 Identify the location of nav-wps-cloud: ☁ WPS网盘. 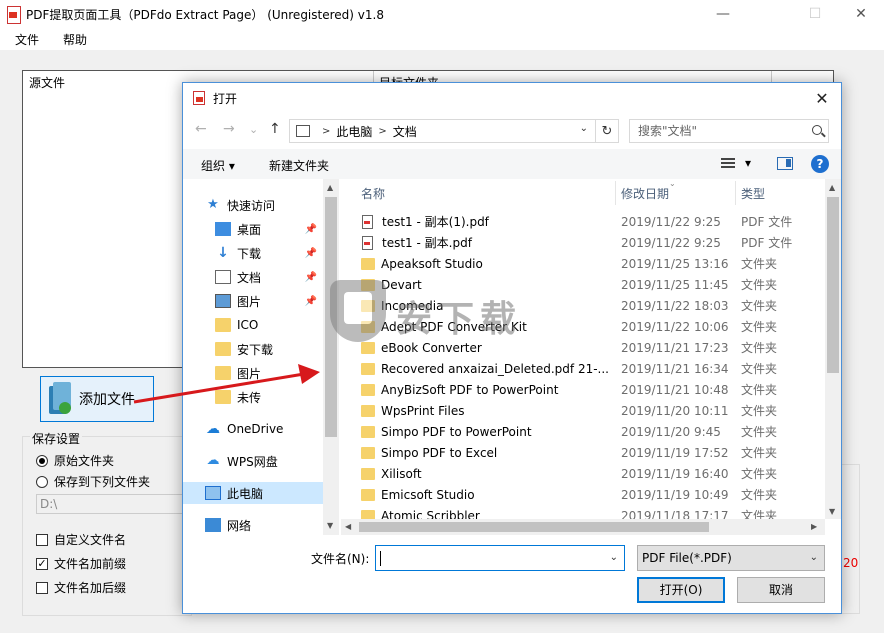
(264, 461).